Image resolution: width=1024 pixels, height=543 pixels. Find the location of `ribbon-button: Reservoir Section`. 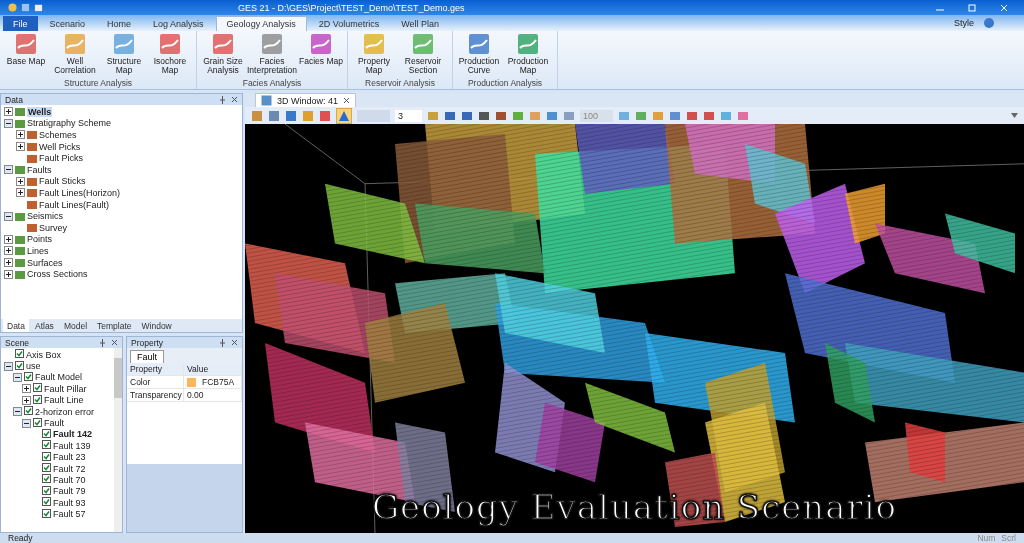

ribbon-button: Reservoir Section is located at coordinates (423, 55).